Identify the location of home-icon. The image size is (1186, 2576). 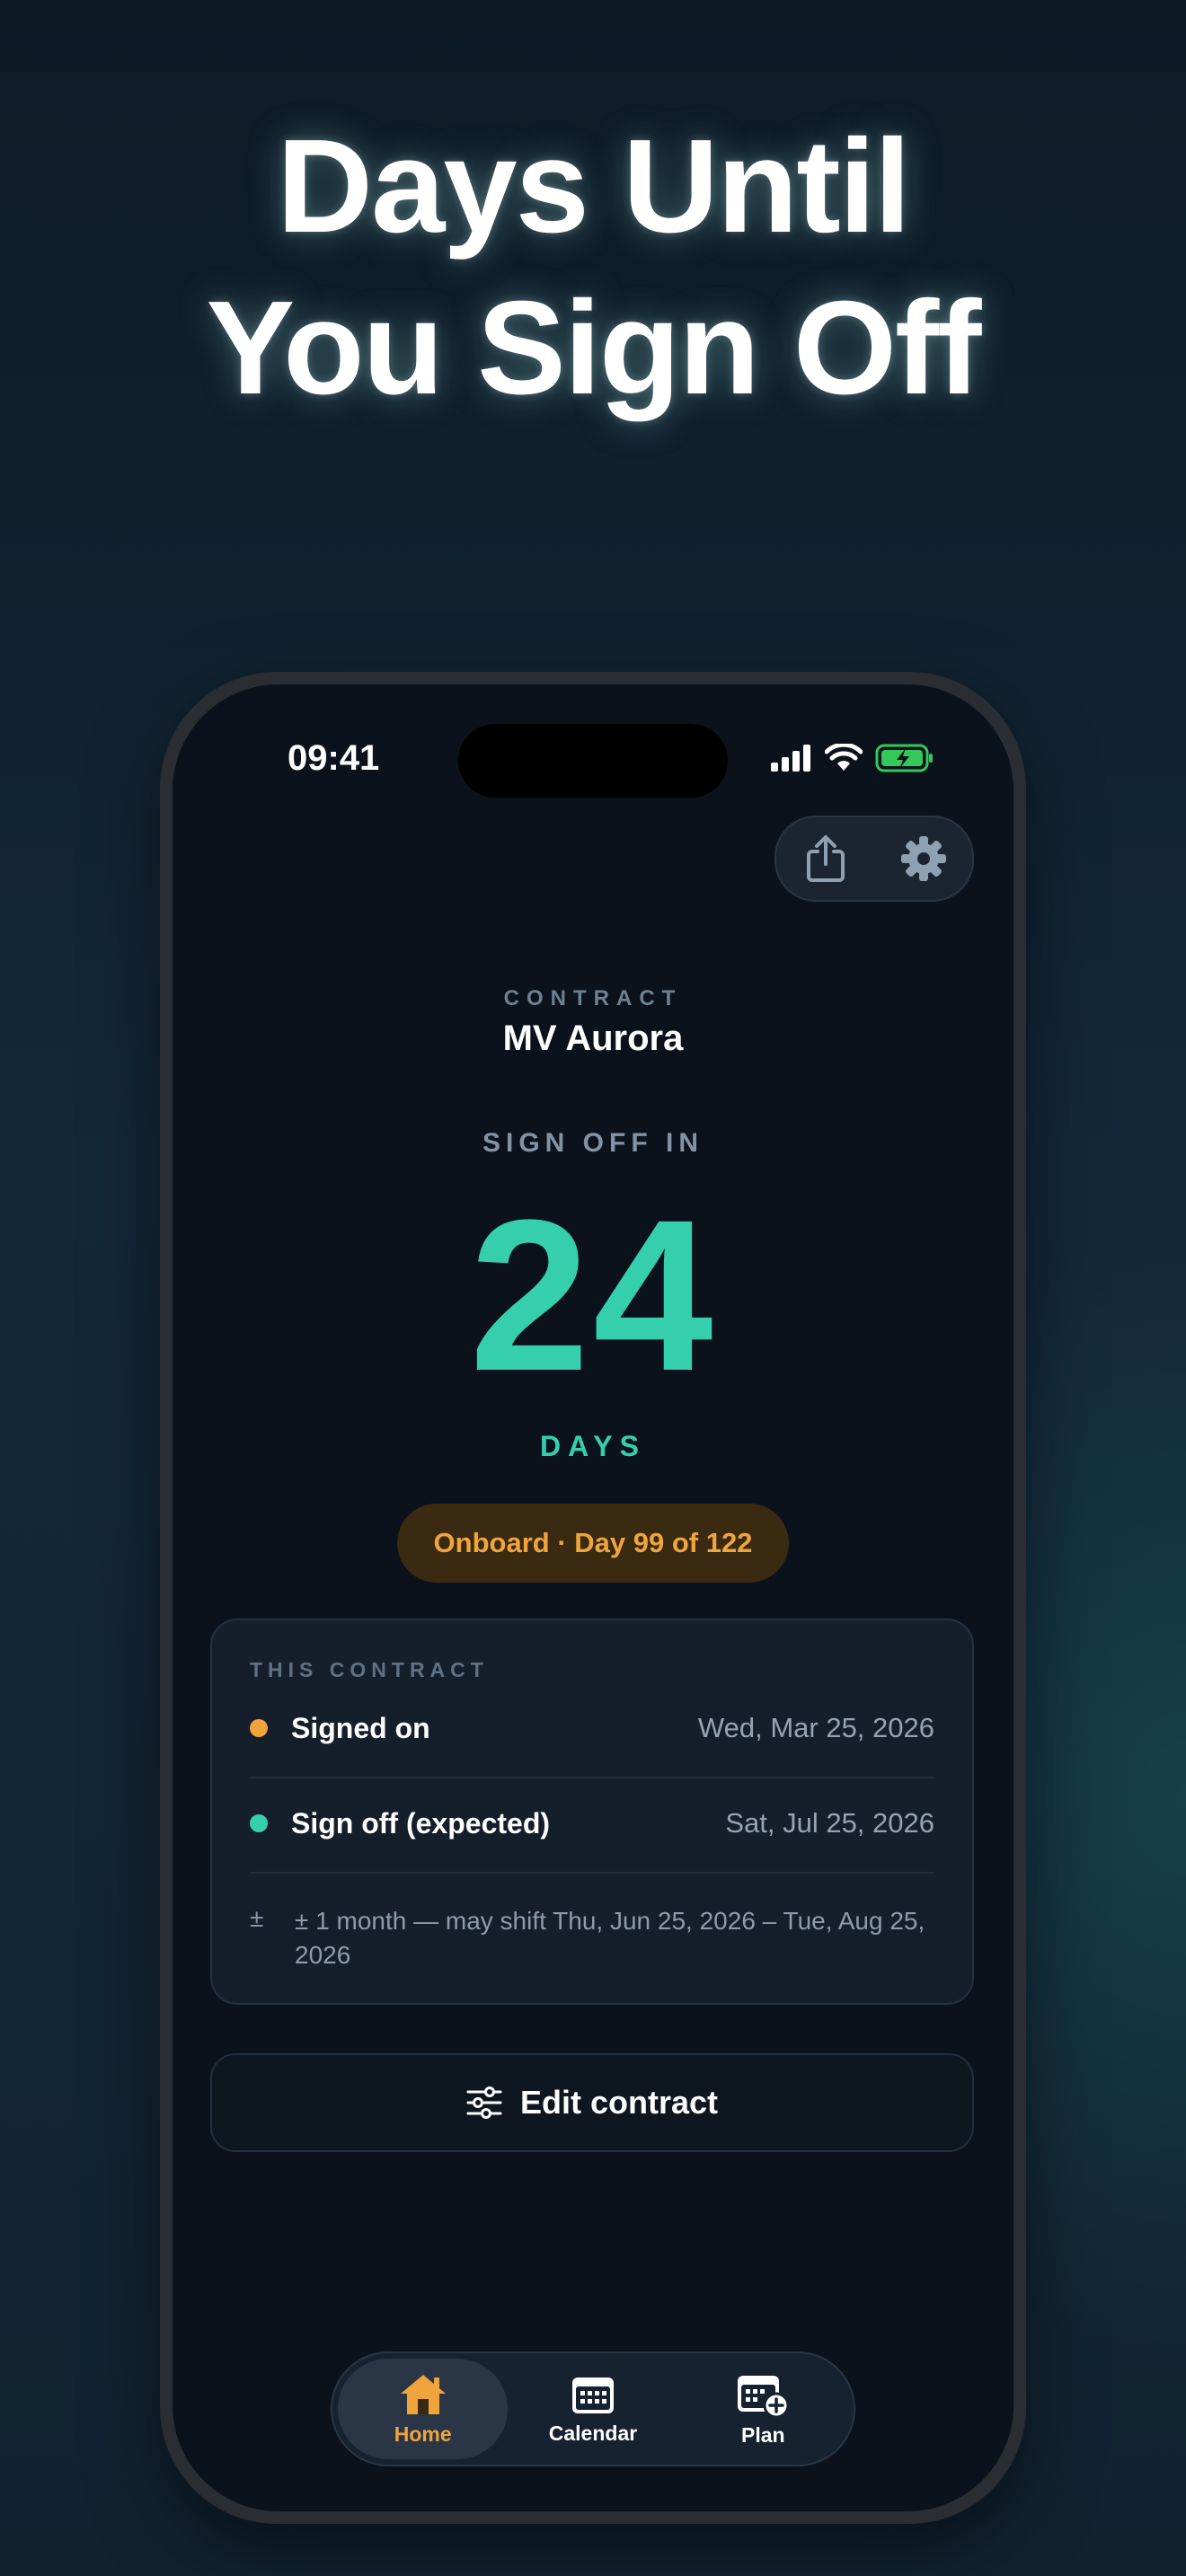
(423, 2394).